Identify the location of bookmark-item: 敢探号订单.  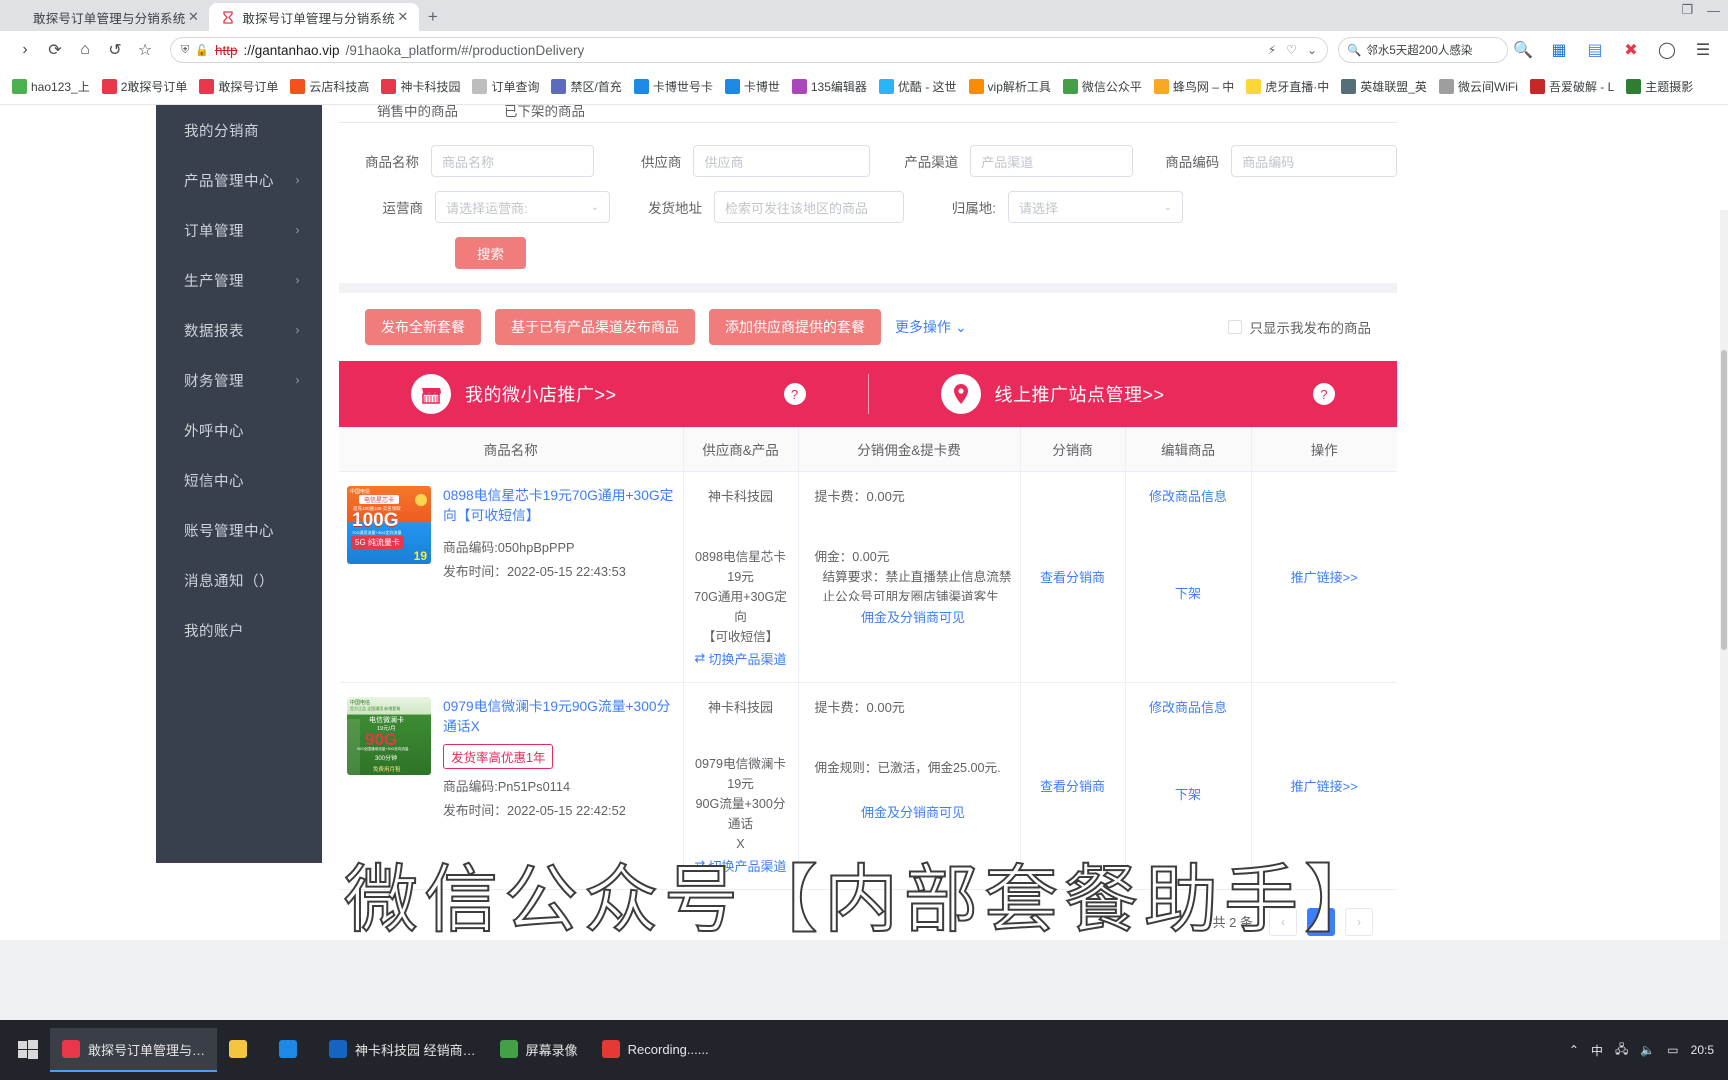
(238, 87).